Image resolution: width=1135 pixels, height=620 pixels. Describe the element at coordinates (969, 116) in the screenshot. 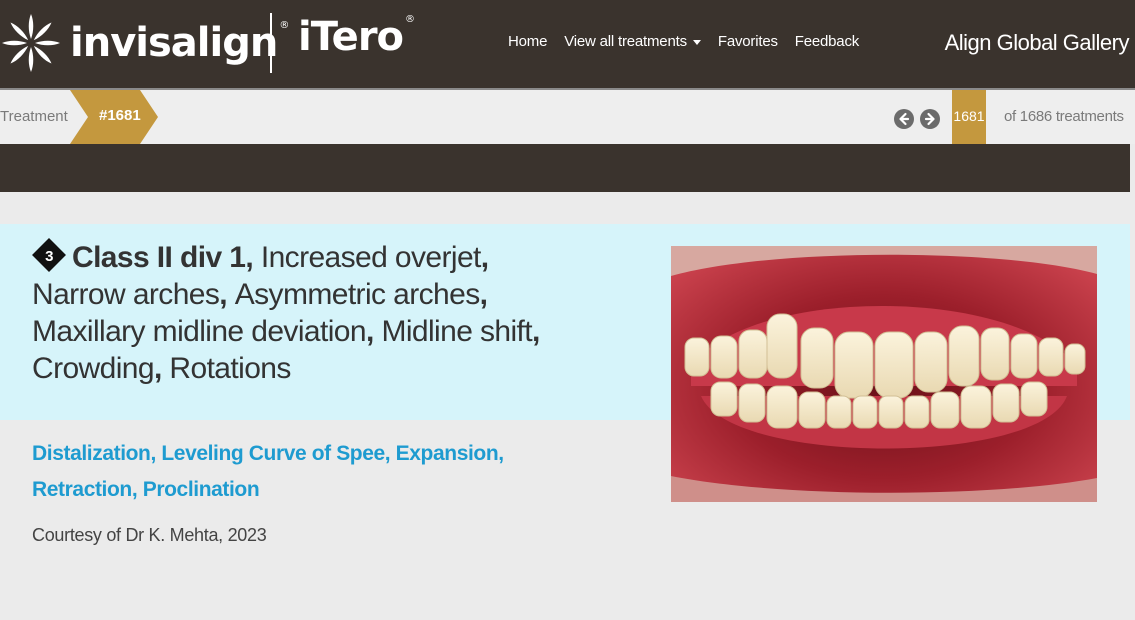

I see `current-treatment-number: 1681` at that location.